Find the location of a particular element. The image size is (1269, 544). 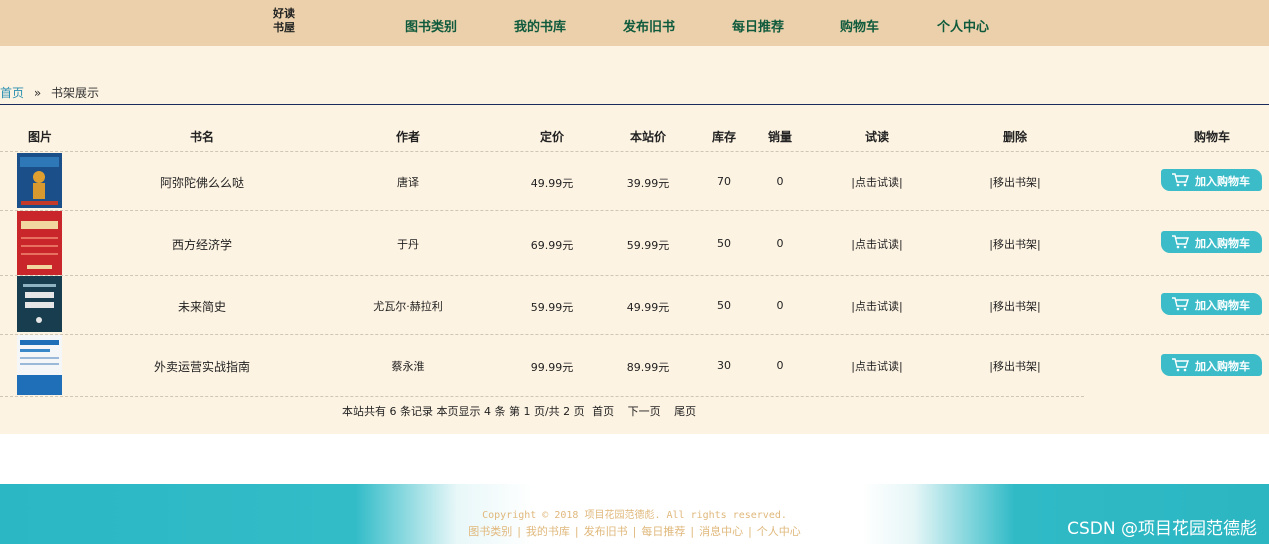

book-site-price: 59.99元 is located at coordinates (648, 245).